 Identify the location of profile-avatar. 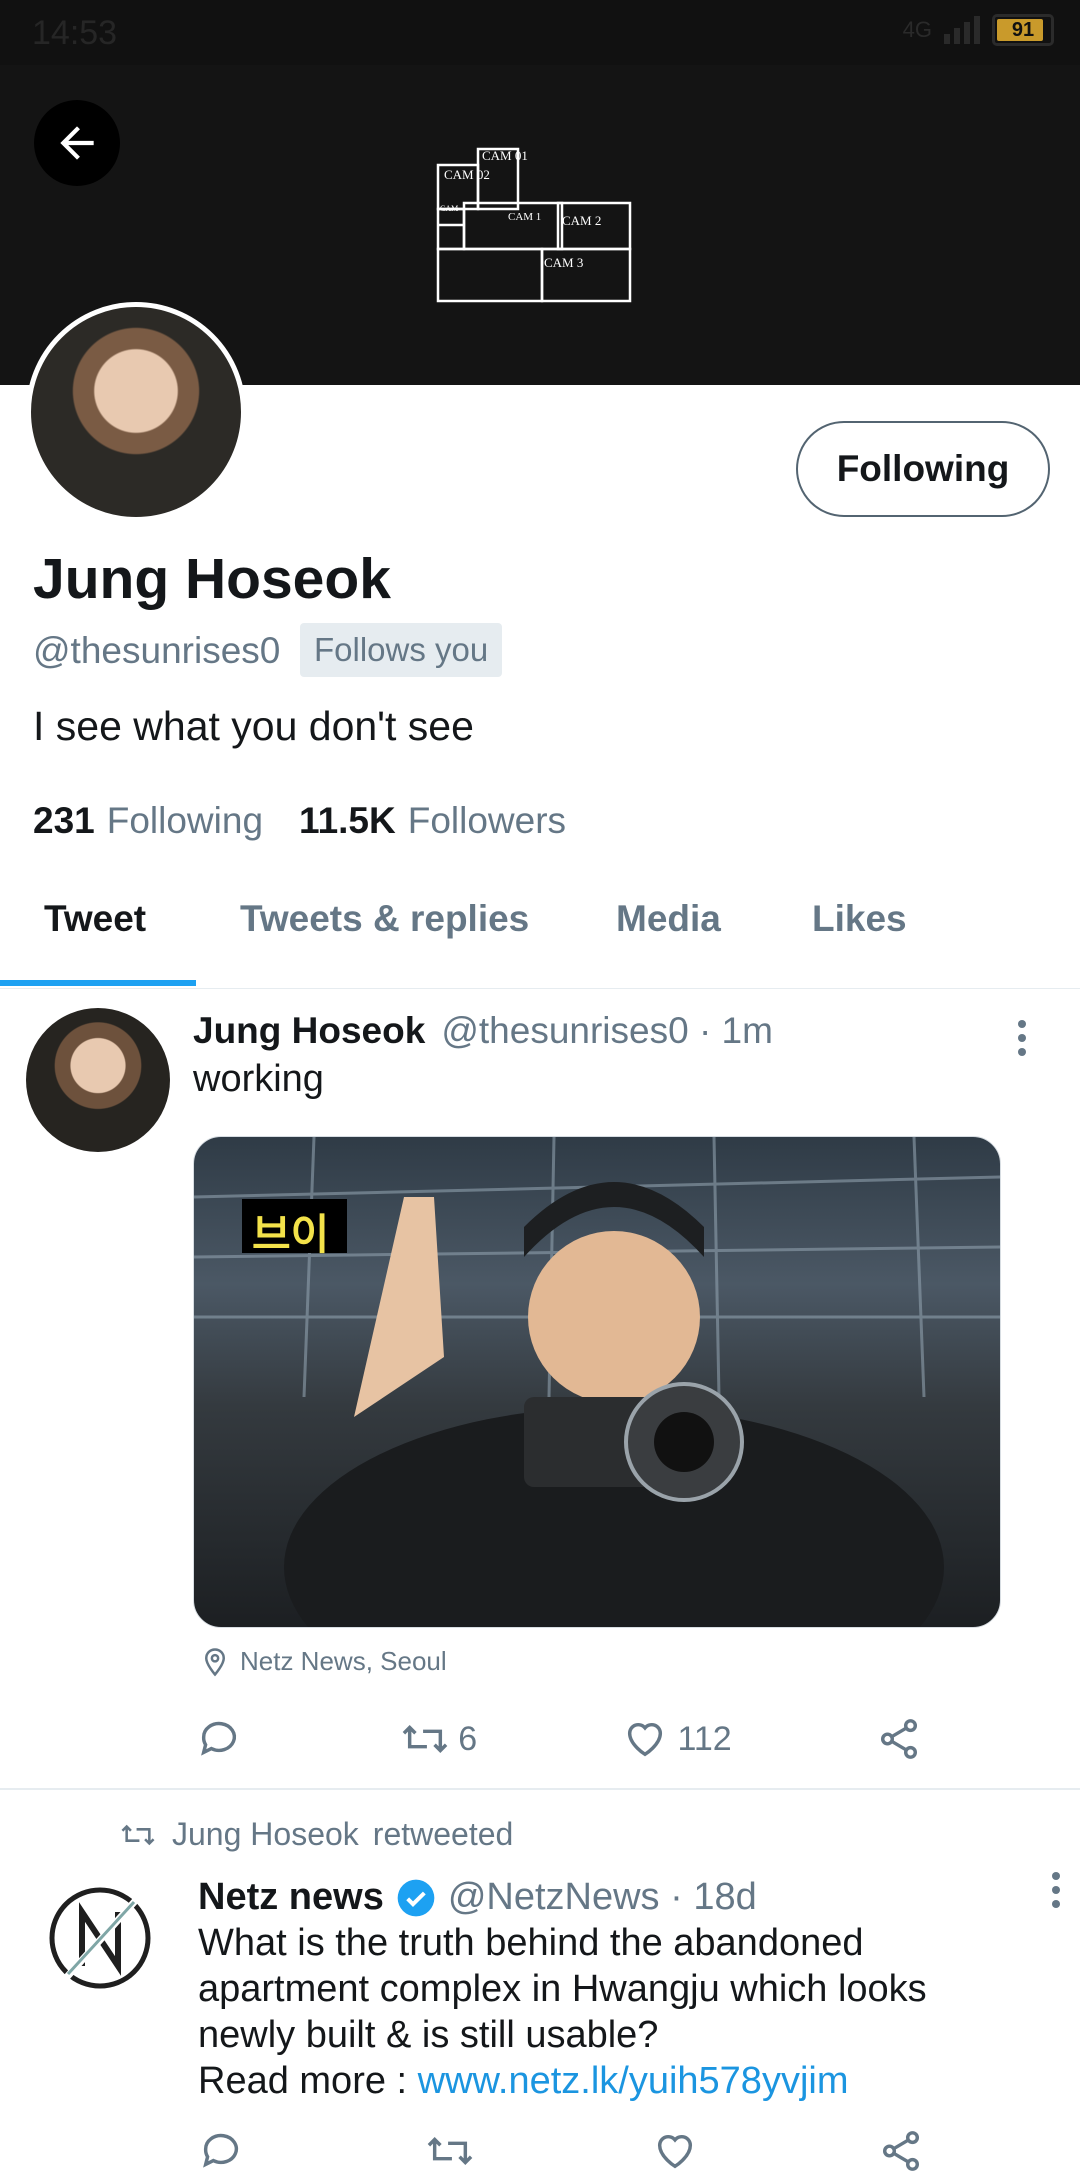
(136, 412).